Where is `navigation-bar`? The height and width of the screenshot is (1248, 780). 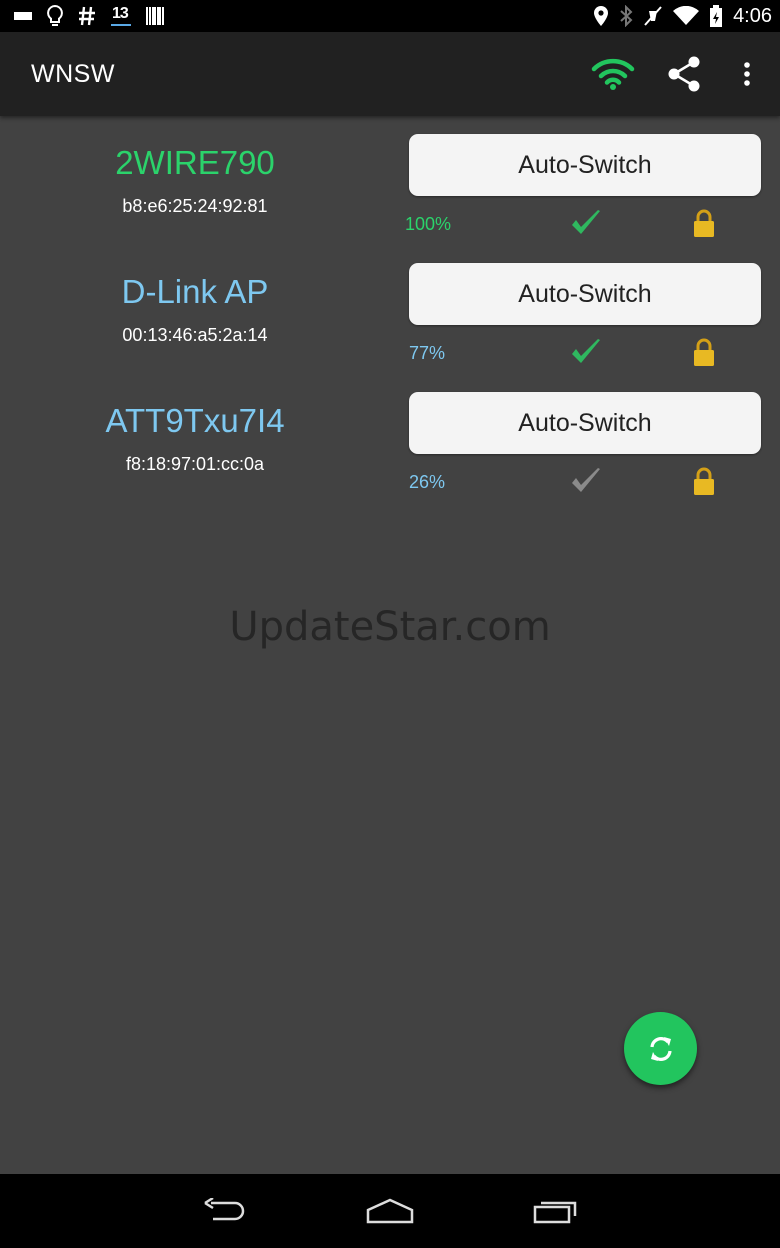
navigation-bar is located at coordinates (390, 1211).